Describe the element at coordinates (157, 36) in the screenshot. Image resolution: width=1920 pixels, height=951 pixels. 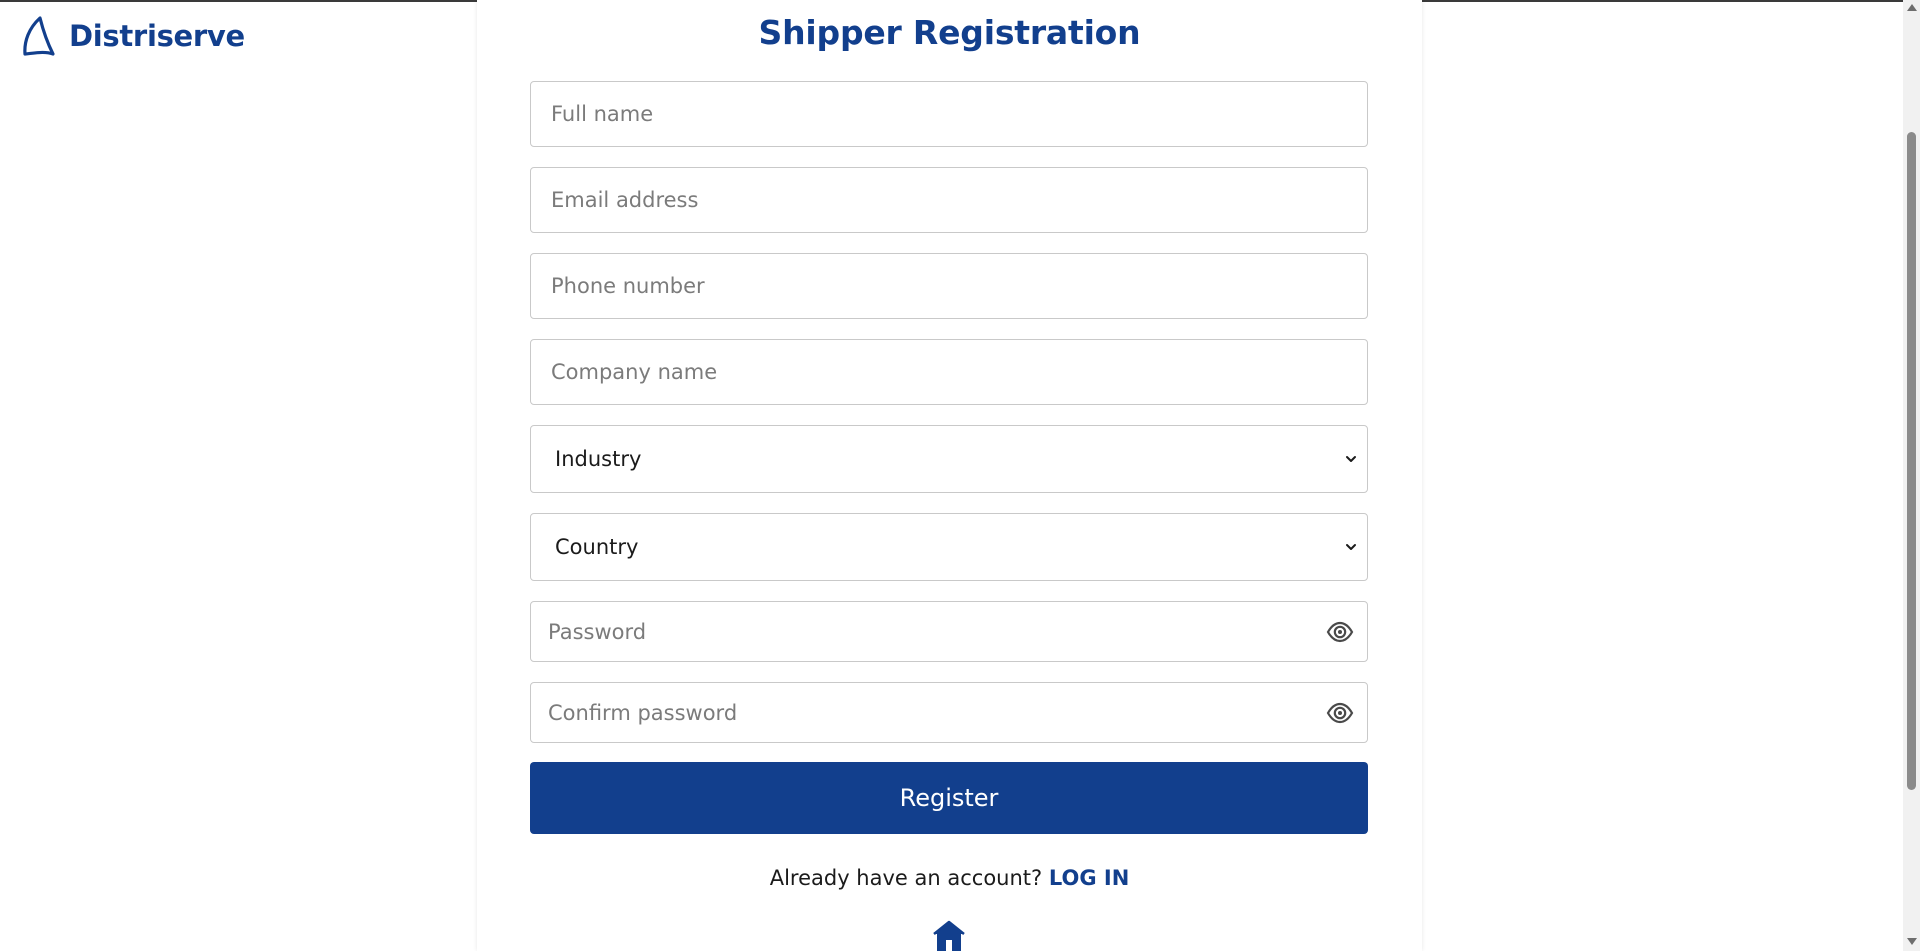
I see `brand-name: Distriserve` at that location.